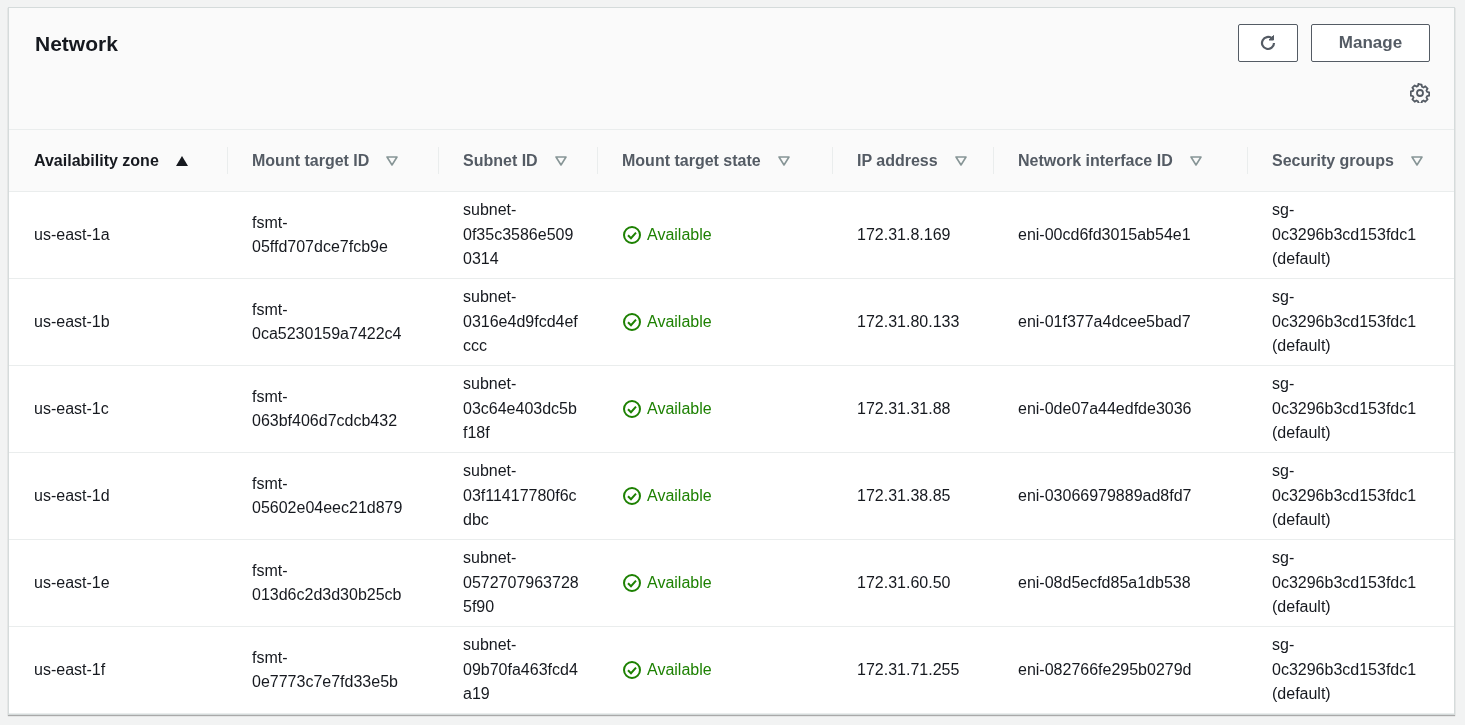 The height and width of the screenshot is (725, 1465). What do you see at coordinates (1105, 408) in the screenshot?
I see `table-cell-text: eni-0de07a44edfde3036` at bounding box center [1105, 408].